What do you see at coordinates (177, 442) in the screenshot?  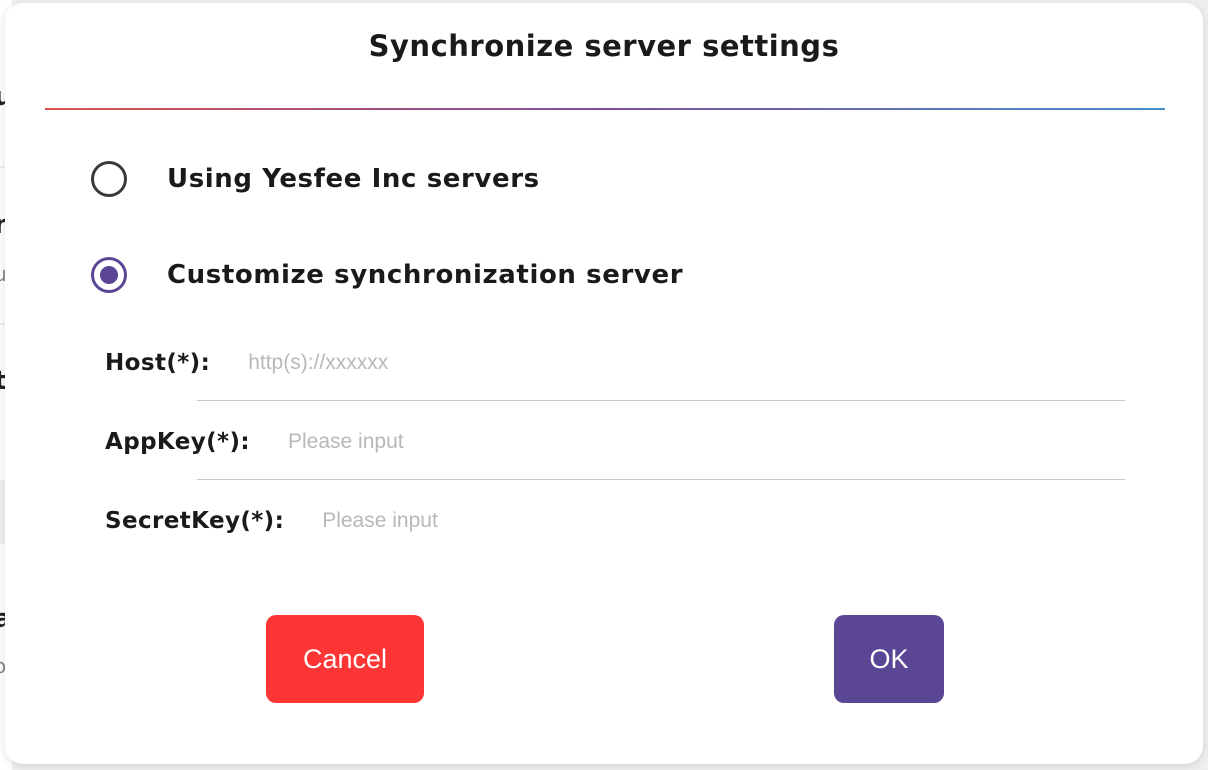 I see `appkey-label: AppKey(*):` at bounding box center [177, 442].